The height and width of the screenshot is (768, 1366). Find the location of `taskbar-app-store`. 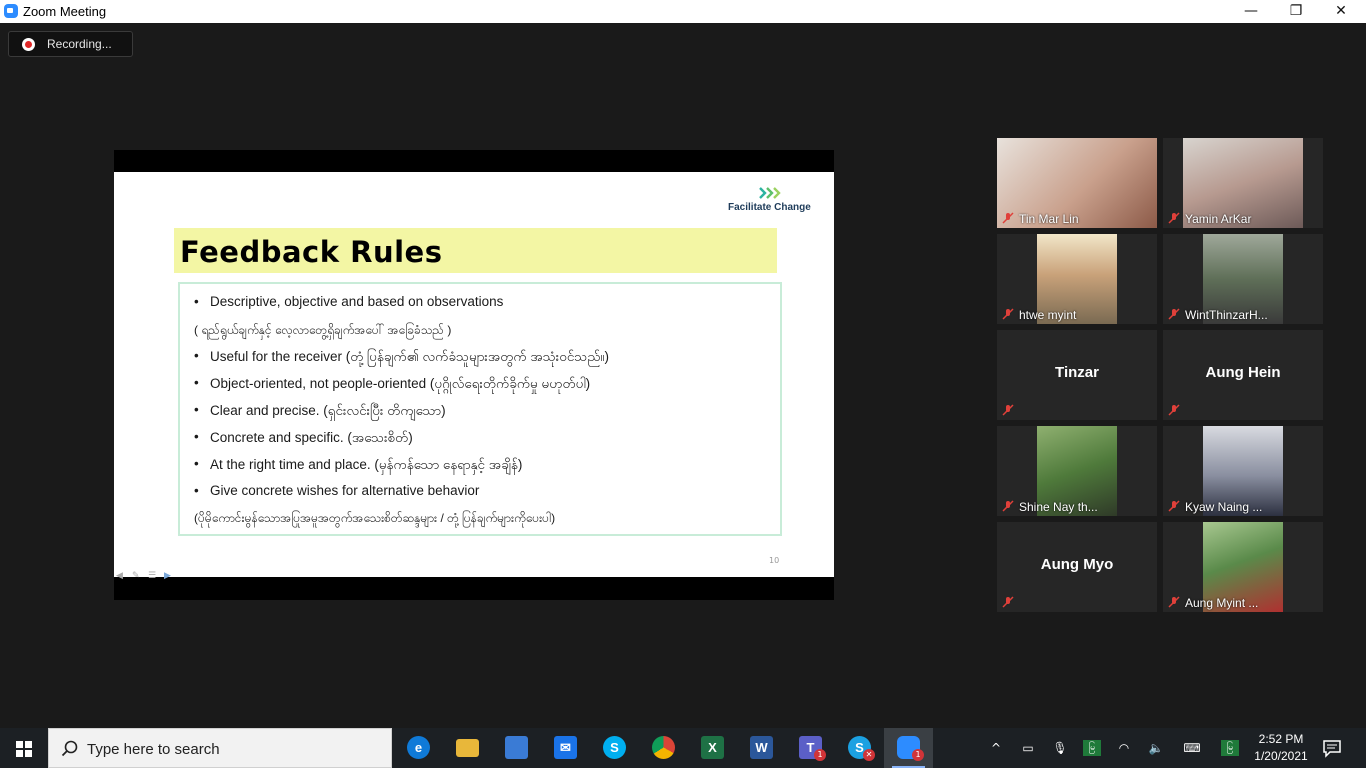

taskbar-app-store is located at coordinates (516, 748).